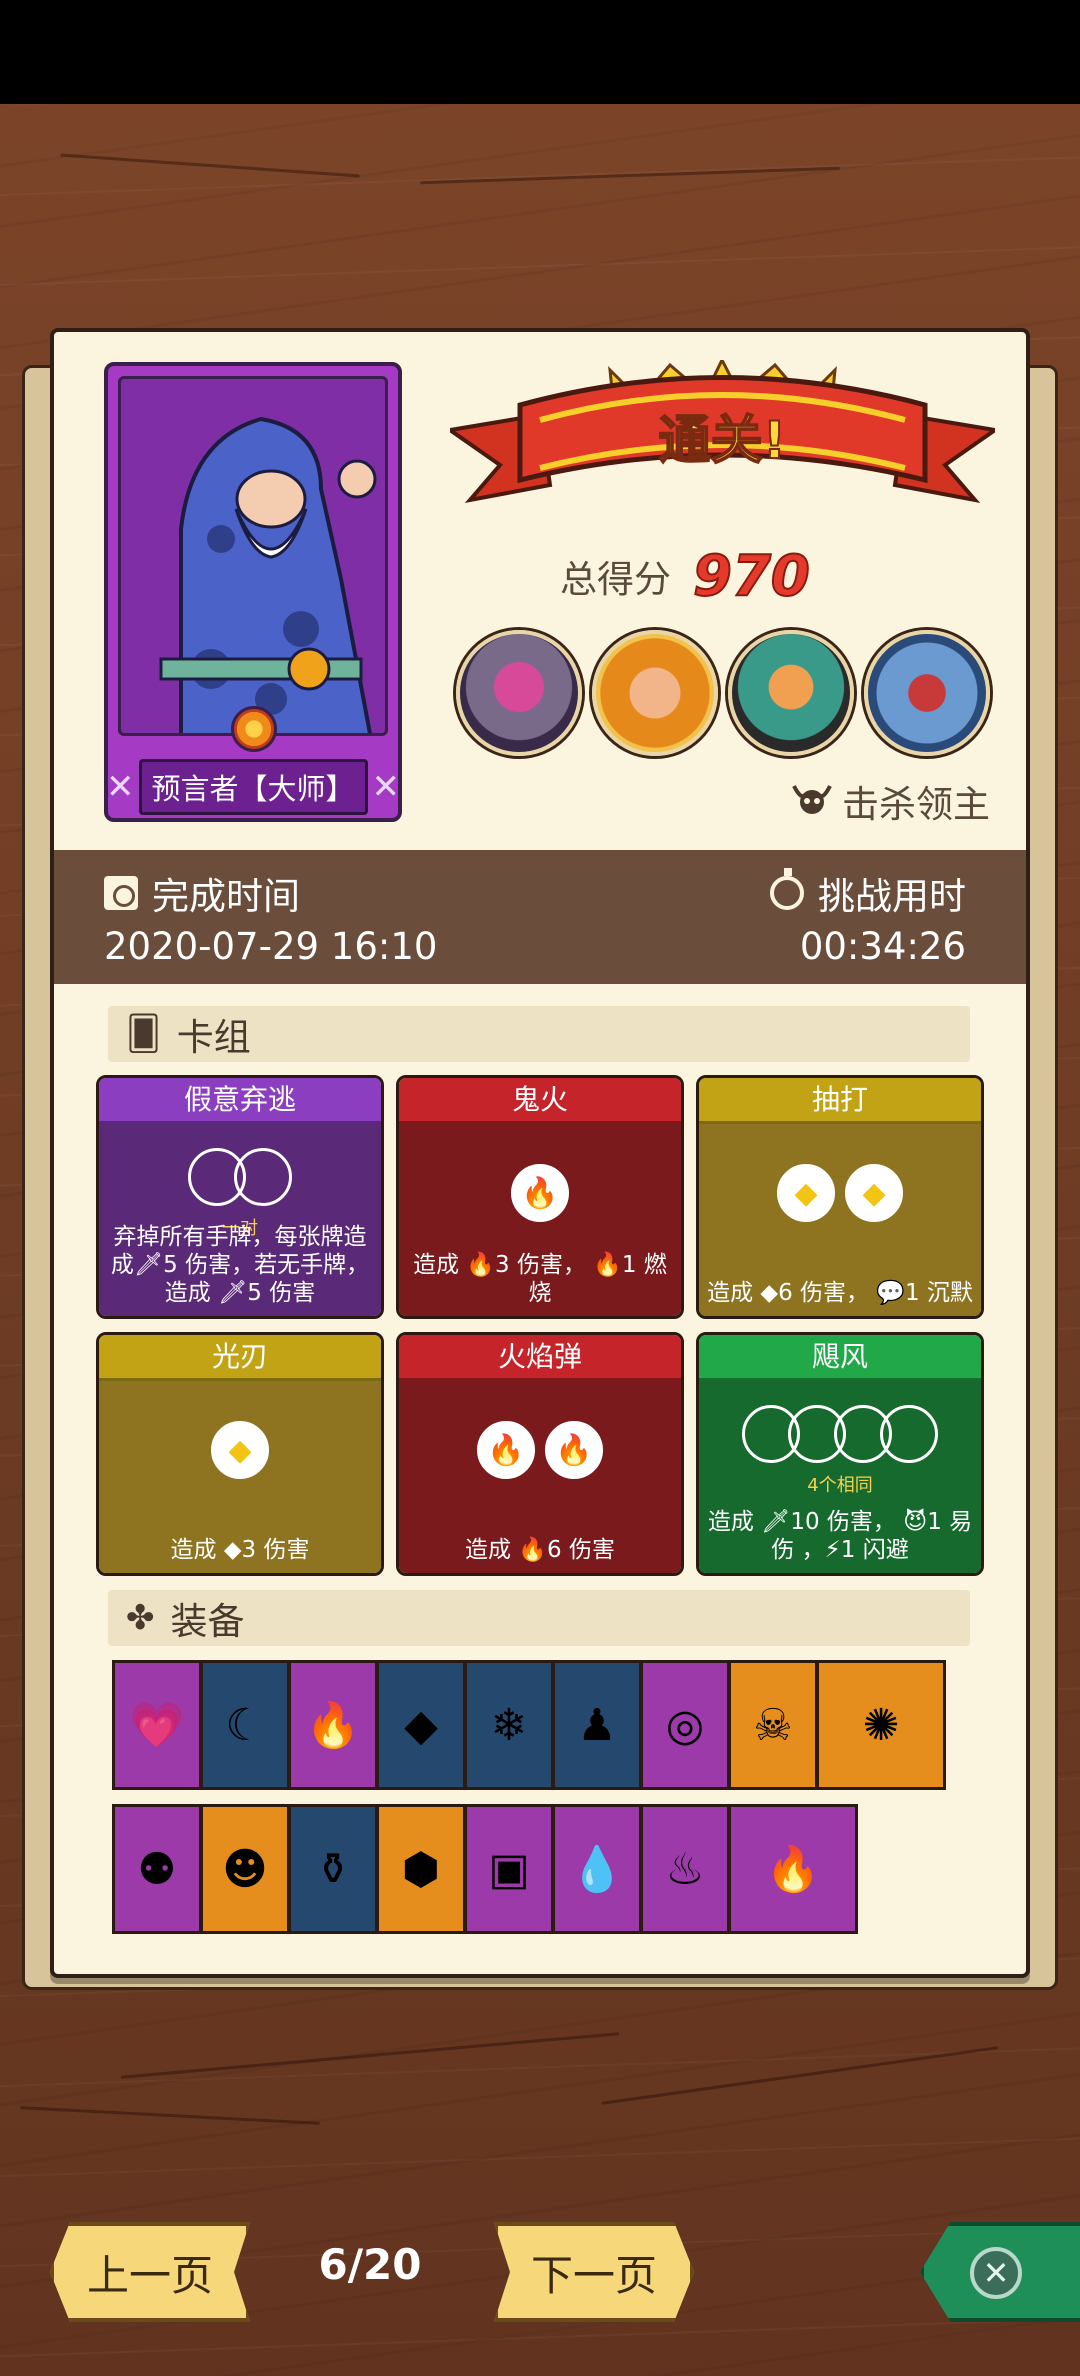 This screenshot has height=2376, width=1080. What do you see at coordinates (597, 1725) in the screenshot?
I see `voodoo-doll-icon: ♟` at bounding box center [597, 1725].